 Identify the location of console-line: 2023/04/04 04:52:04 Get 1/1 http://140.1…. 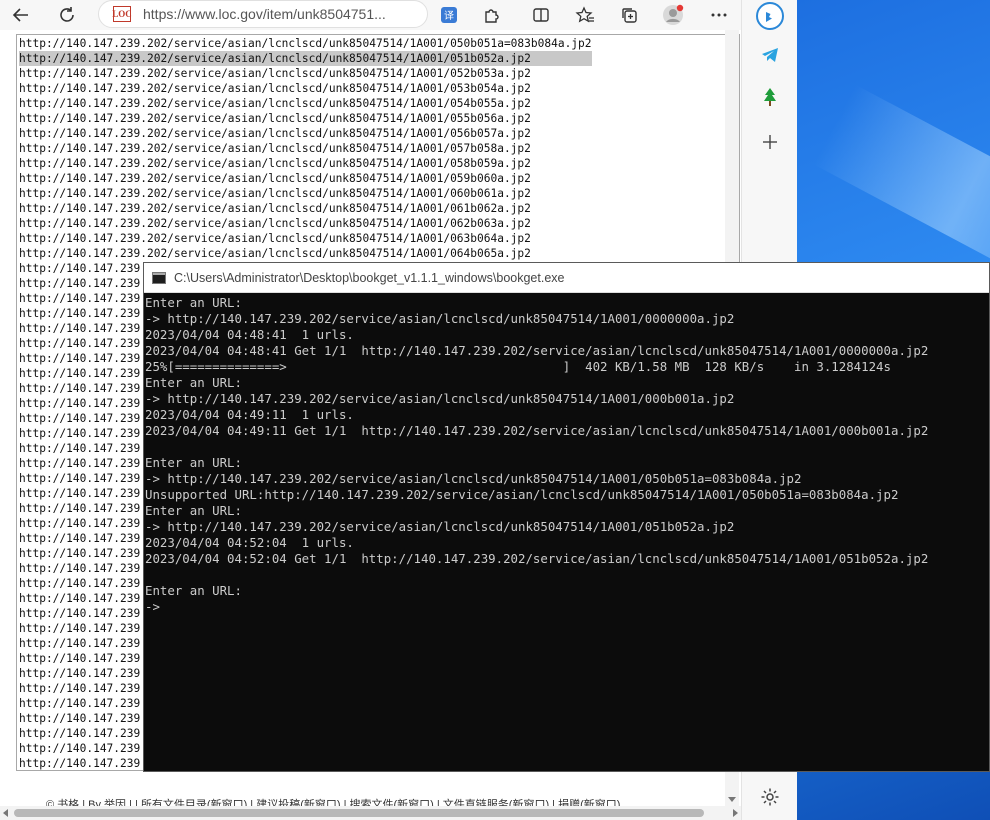
(537, 558).